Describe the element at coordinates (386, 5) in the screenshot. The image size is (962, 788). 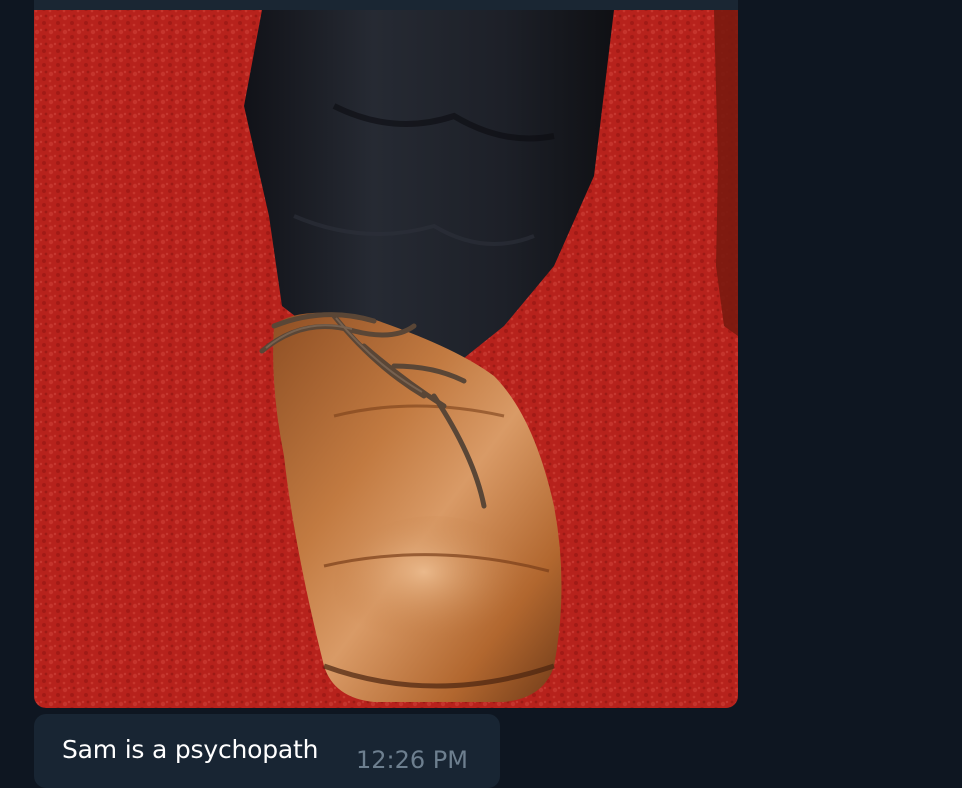
I see `photo-caption-strip` at that location.